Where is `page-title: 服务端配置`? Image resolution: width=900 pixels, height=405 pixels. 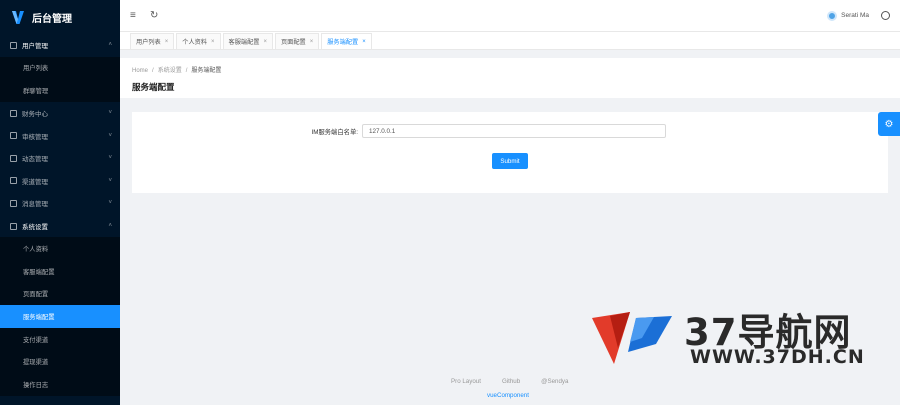
page-title: 服务端配置 is located at coordinates (153, 87).